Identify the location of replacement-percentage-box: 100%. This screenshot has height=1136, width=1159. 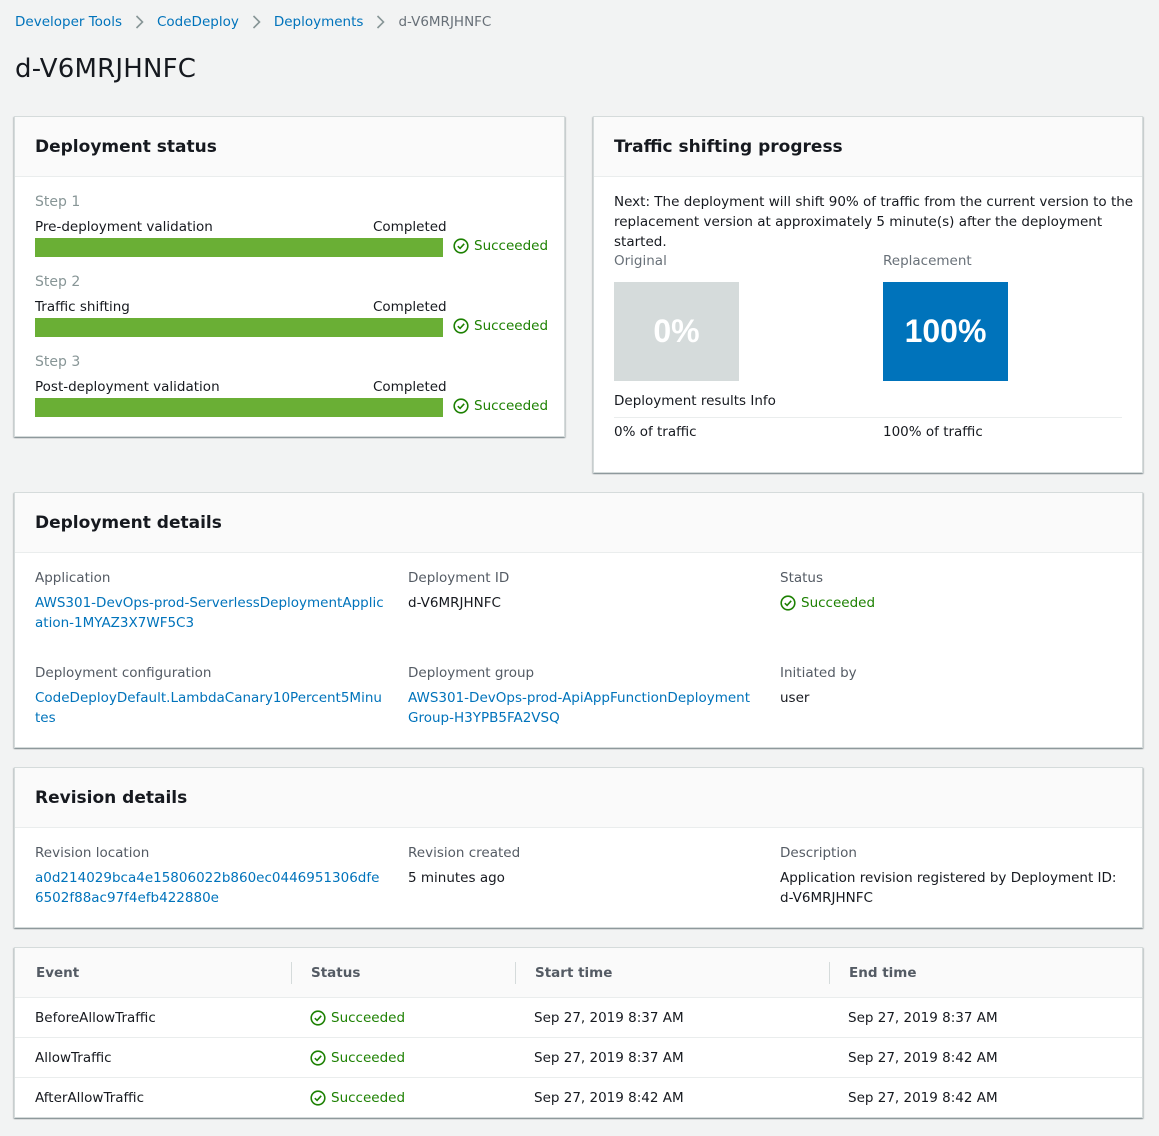
(945, 331).